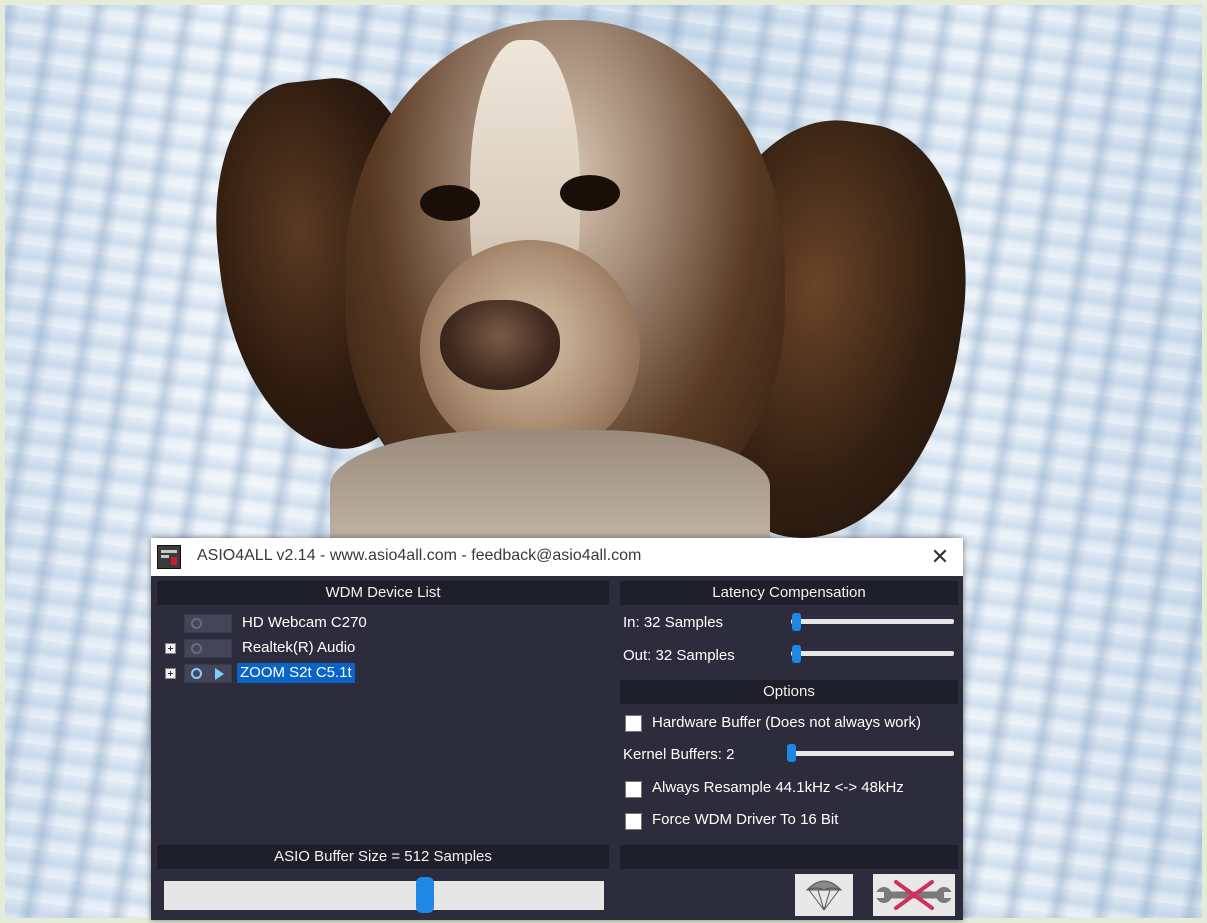  Describe the element at coordinates (425, 895) in the screenshot. I see `asio-buffer-slider-thumb` at that location.